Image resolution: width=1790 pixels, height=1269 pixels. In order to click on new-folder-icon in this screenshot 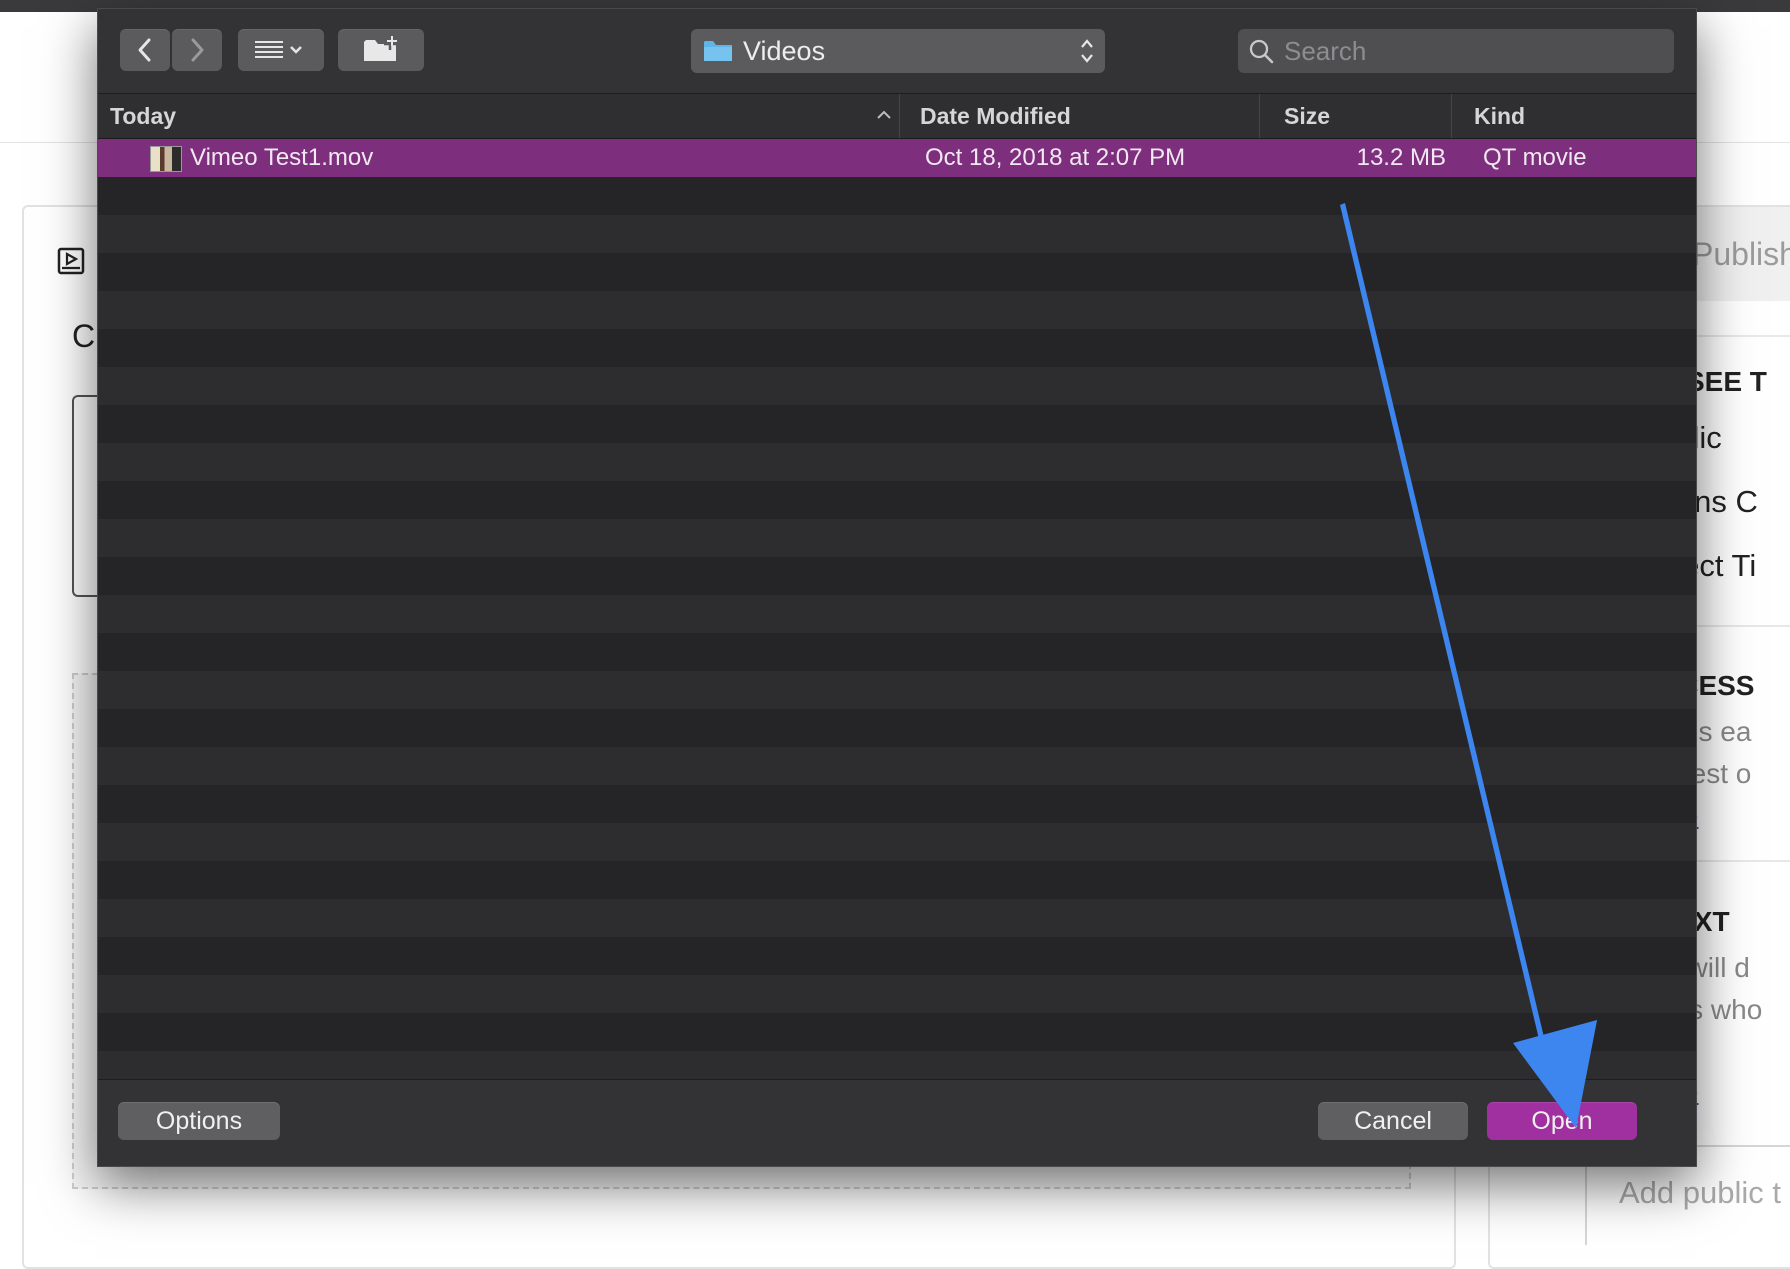, I will do `click(380, 48)`.